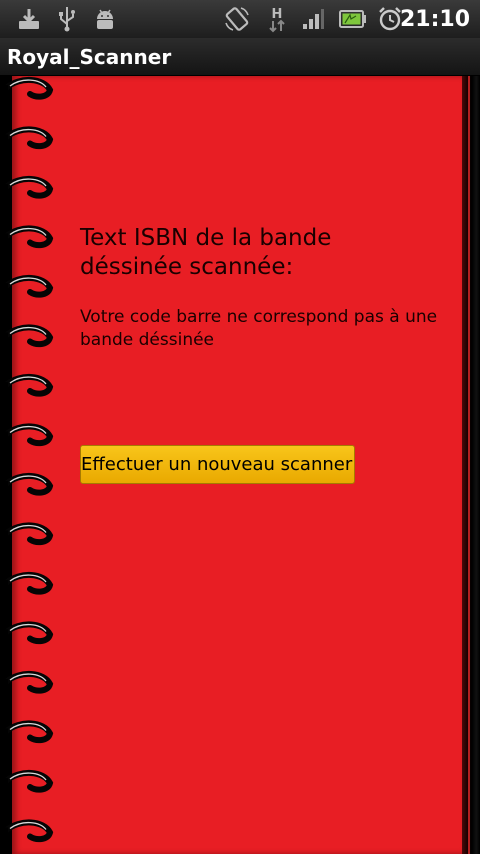  I want to click on download-icon, so click(29, 19).